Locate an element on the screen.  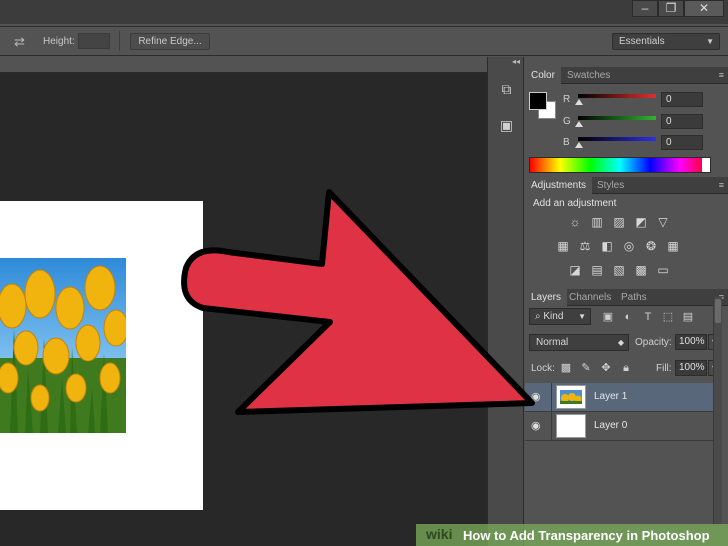
caption-title: How to Add Transparency in Photoshop is located at coordinates (586, 535).